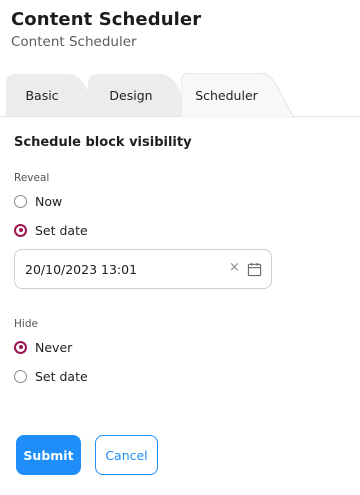 Image resolution: width=360 pixels, height=495 pixels. What do you see at coordinates (234, 267) in the screenshot?
I see `clear-icon: ×` at bounding box center [234, 267].